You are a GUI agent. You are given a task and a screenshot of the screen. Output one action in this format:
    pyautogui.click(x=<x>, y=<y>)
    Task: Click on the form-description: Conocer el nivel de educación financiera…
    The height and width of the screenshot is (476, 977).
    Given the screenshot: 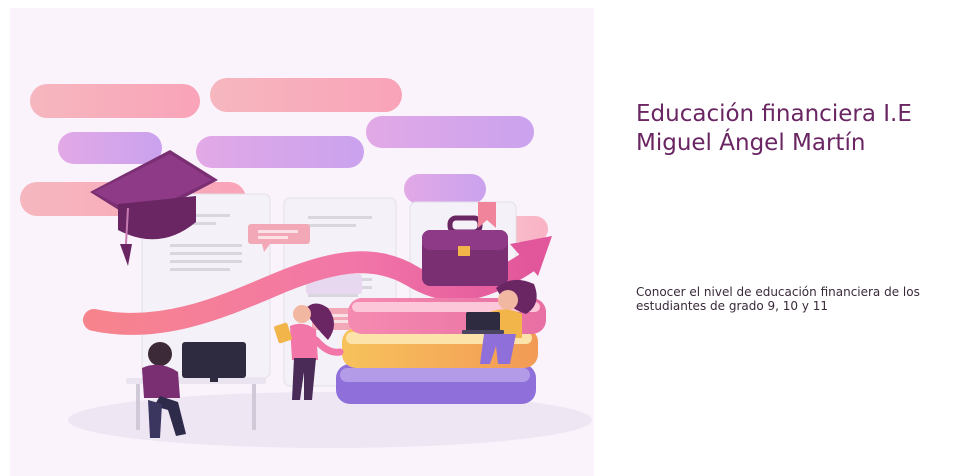 What is the action you would take?
    pyautogui.click(x=778, y=299)
    